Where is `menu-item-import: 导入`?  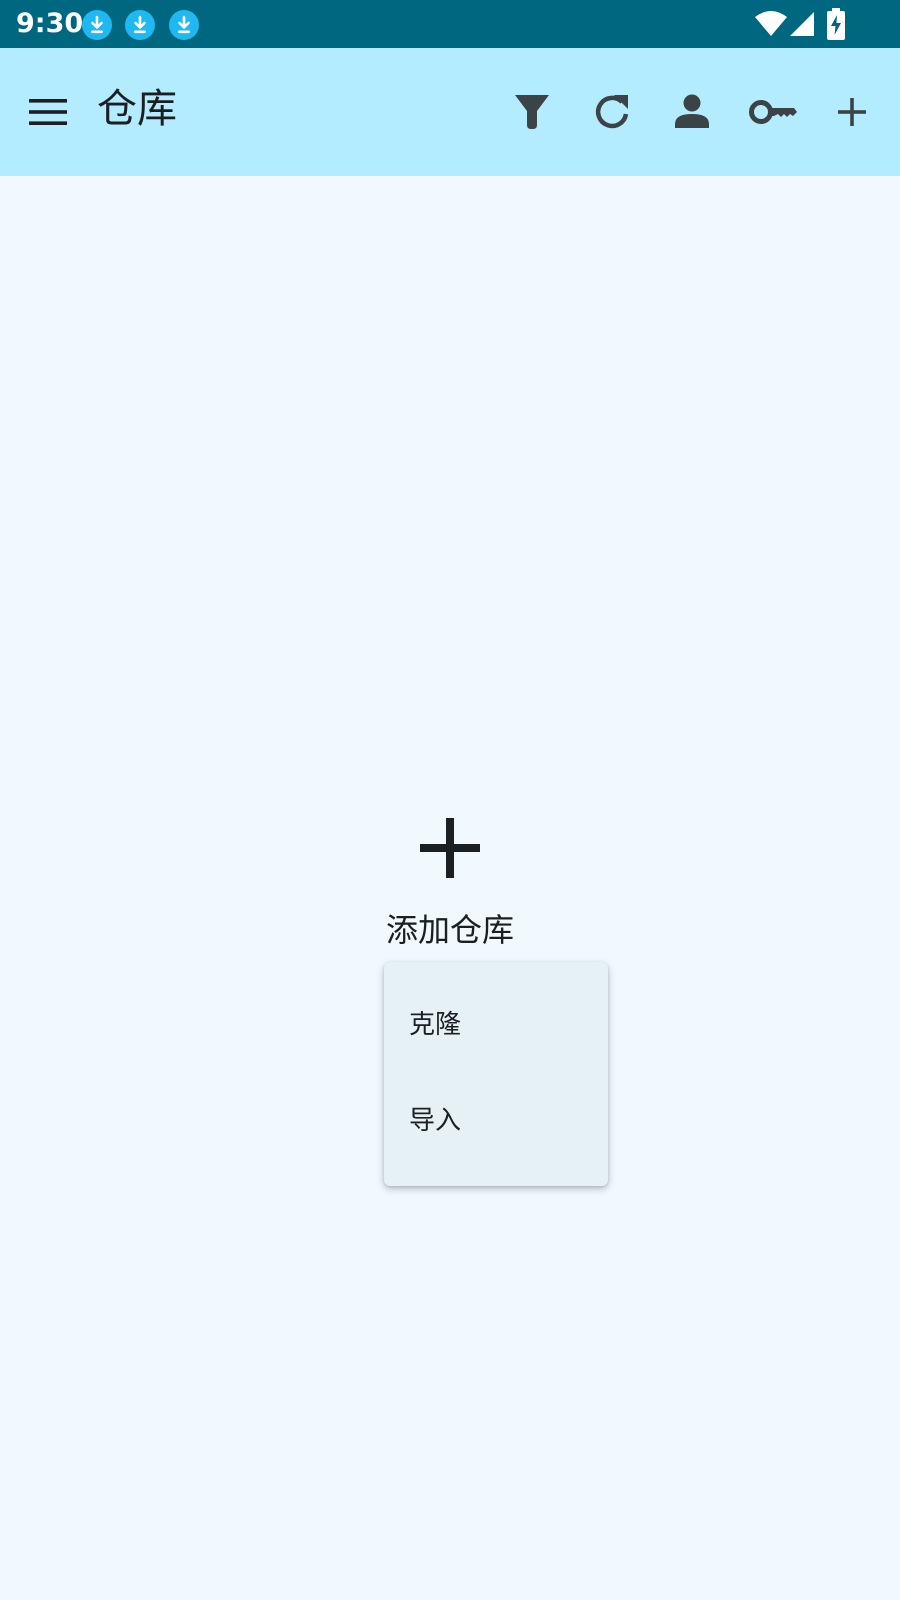 menu-item-import: 导入 is located at coordinates (496, 1121).